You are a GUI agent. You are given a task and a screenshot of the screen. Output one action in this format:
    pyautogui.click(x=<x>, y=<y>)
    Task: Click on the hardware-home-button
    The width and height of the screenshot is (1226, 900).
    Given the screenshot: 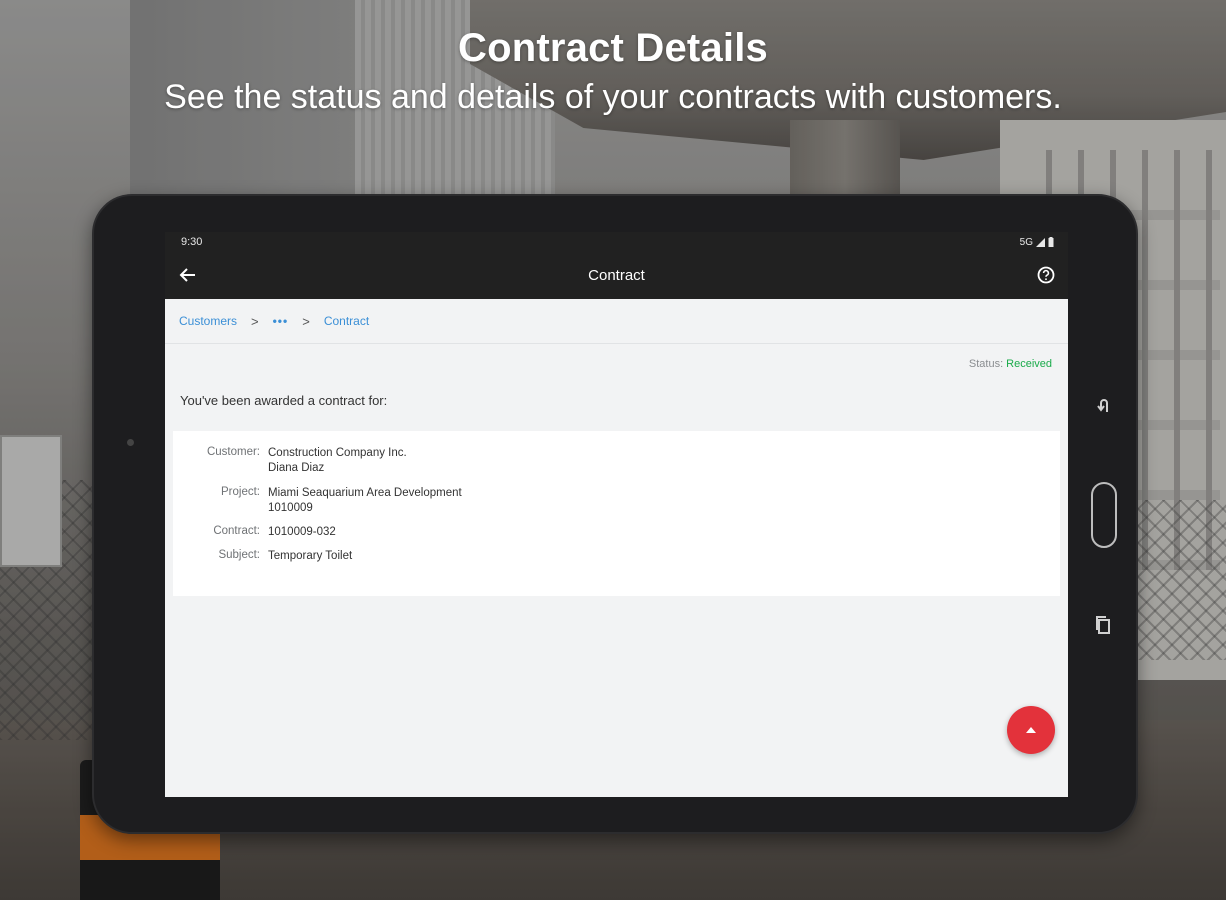 What is the action you would take?
    pyautogui.click(x=1104, y=515)
    